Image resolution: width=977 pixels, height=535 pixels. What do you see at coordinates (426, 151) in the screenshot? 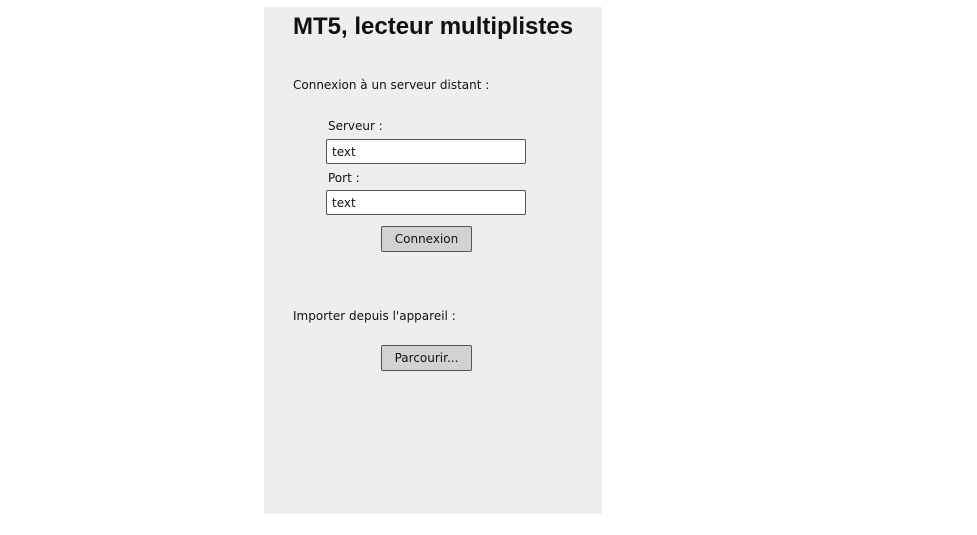
I see `server-input` at bounding box center [426, 151].